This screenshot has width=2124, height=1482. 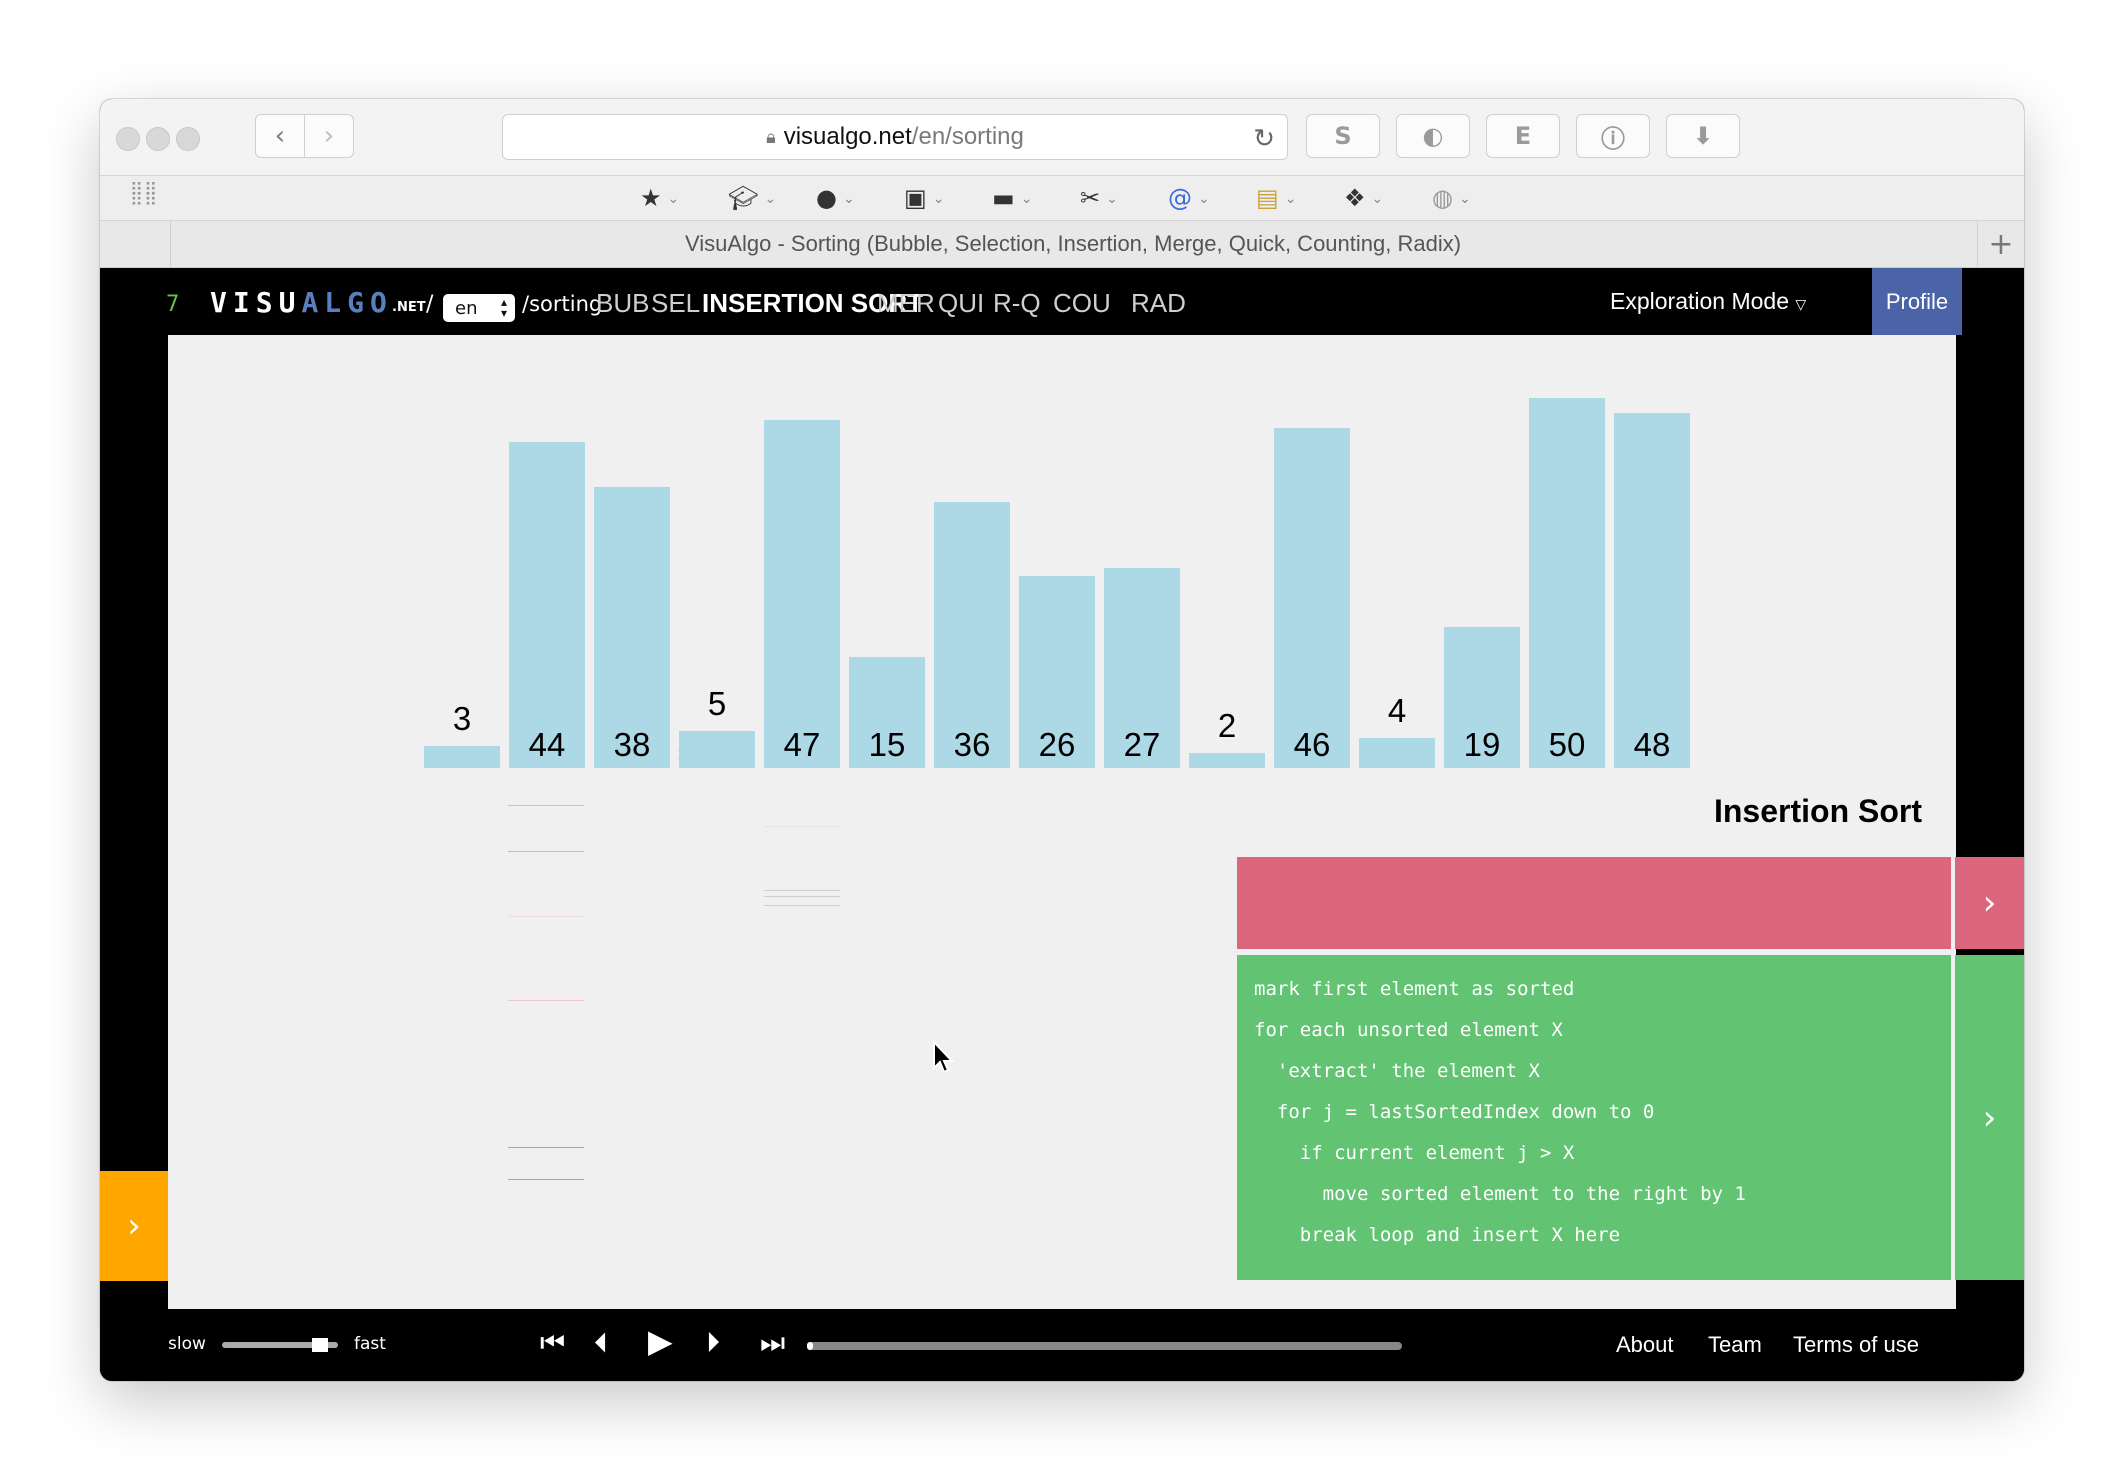 I want to click on code-line: for each unsorted element X, so click(x=1408, y=1030).